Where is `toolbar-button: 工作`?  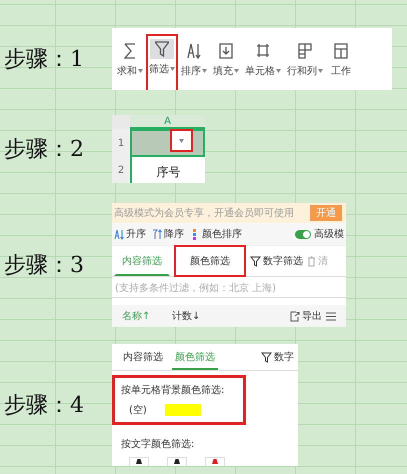
toolbar-button: 工作 is located at coordinates (341, 59).